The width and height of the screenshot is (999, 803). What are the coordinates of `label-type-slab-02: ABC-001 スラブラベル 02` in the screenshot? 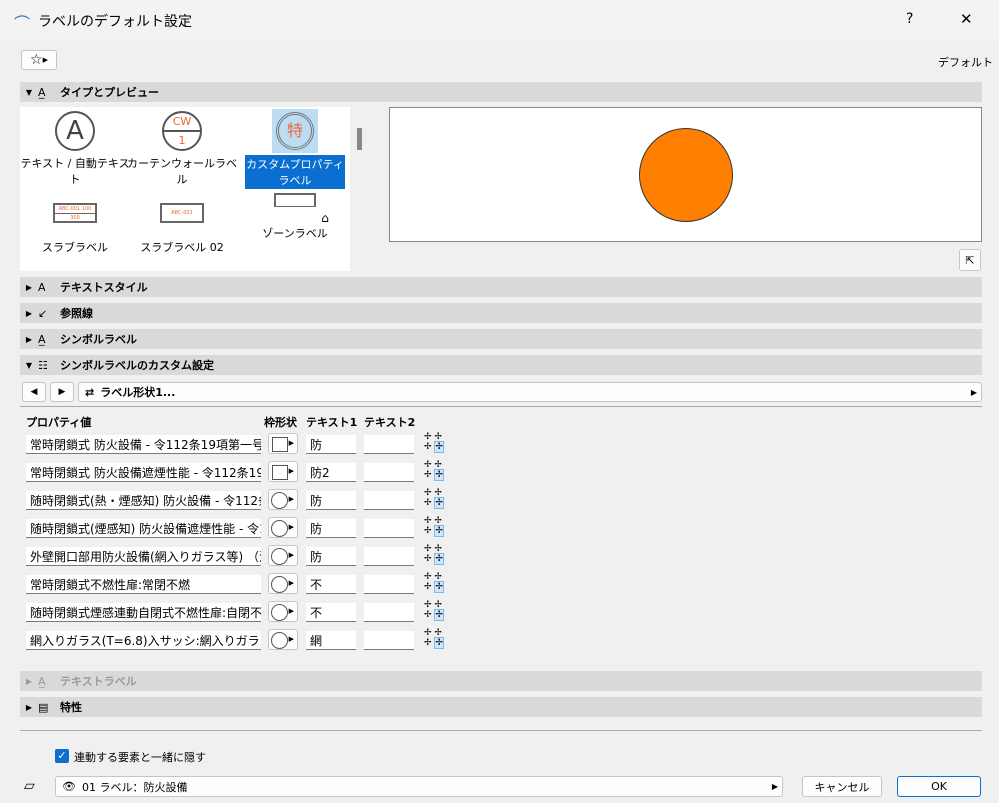 It's located at (182, 229).